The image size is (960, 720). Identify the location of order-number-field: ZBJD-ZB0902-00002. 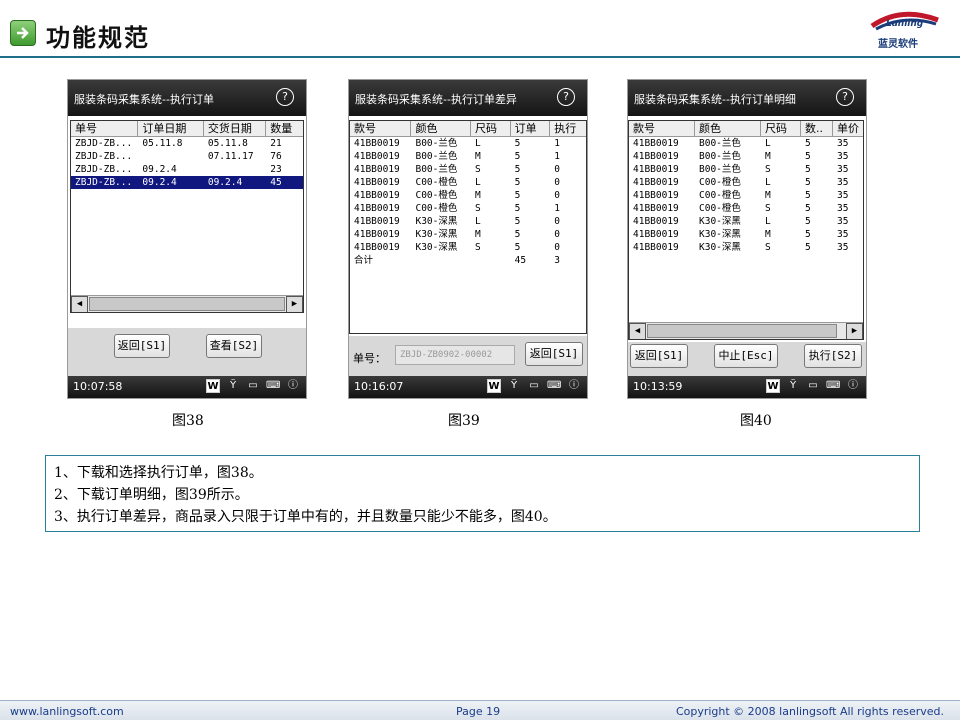
(455, 355).